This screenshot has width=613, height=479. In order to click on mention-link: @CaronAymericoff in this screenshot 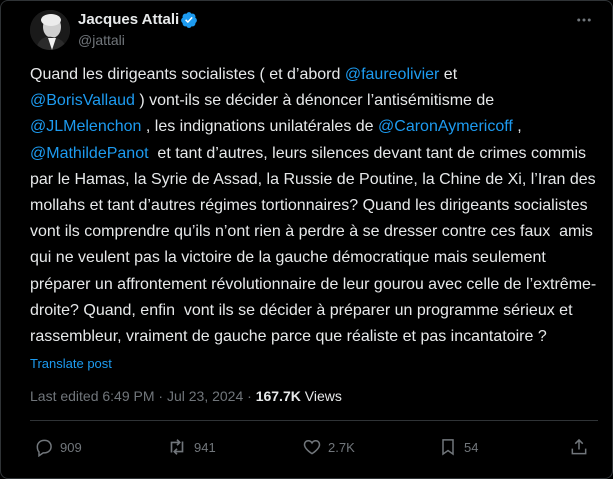, I will do `click(445, 126)`.